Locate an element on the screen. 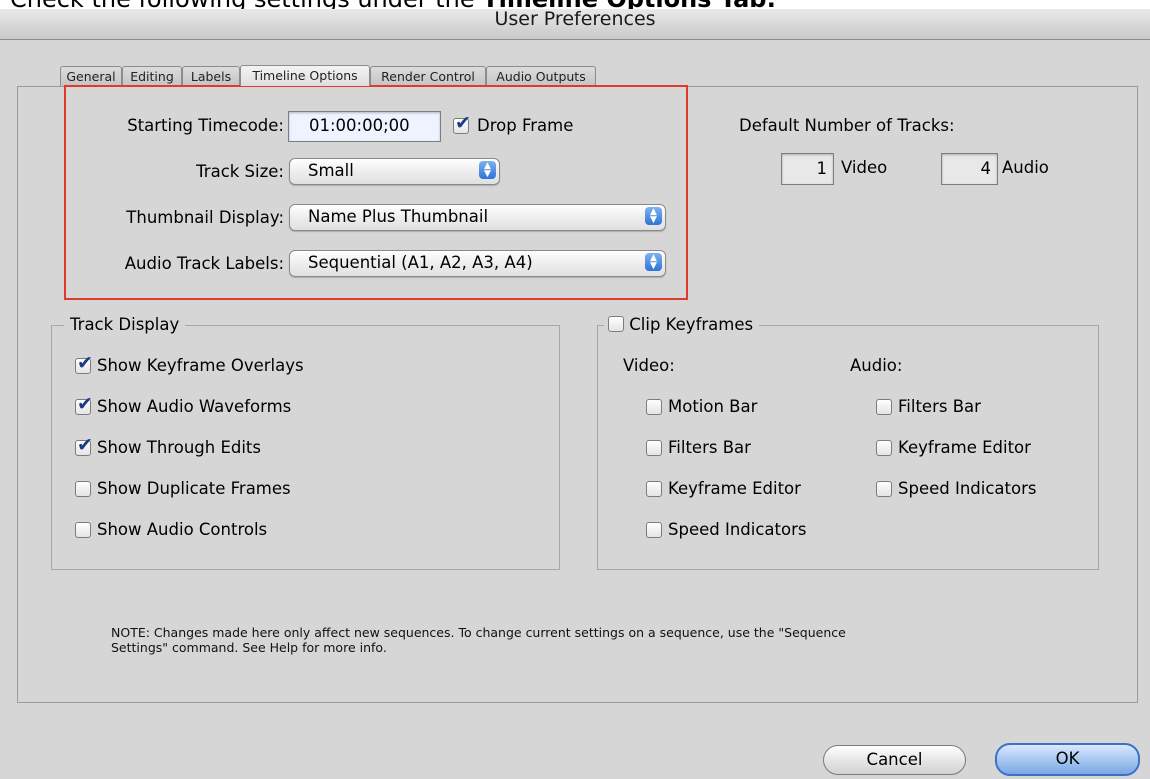 This screenshot has width=1150, height=779. show-through-edits-checkbox: ✔ is located at coordinates (84, 445).